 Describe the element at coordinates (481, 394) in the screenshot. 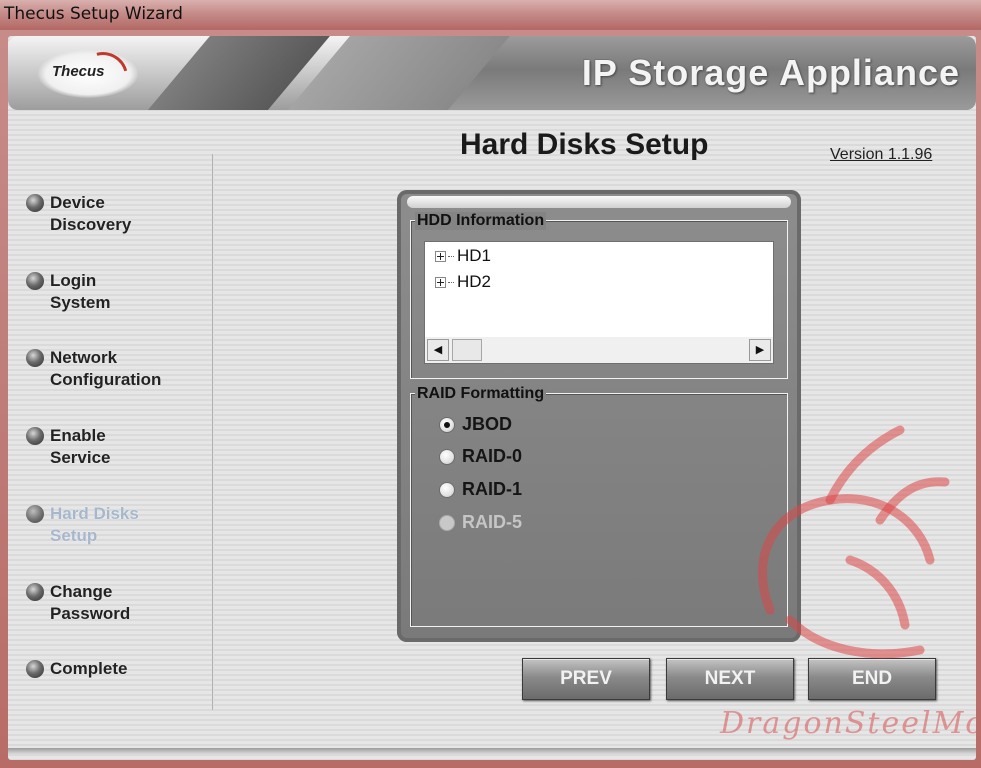

I see `raid-group-title: RAID Formatting` at that location.